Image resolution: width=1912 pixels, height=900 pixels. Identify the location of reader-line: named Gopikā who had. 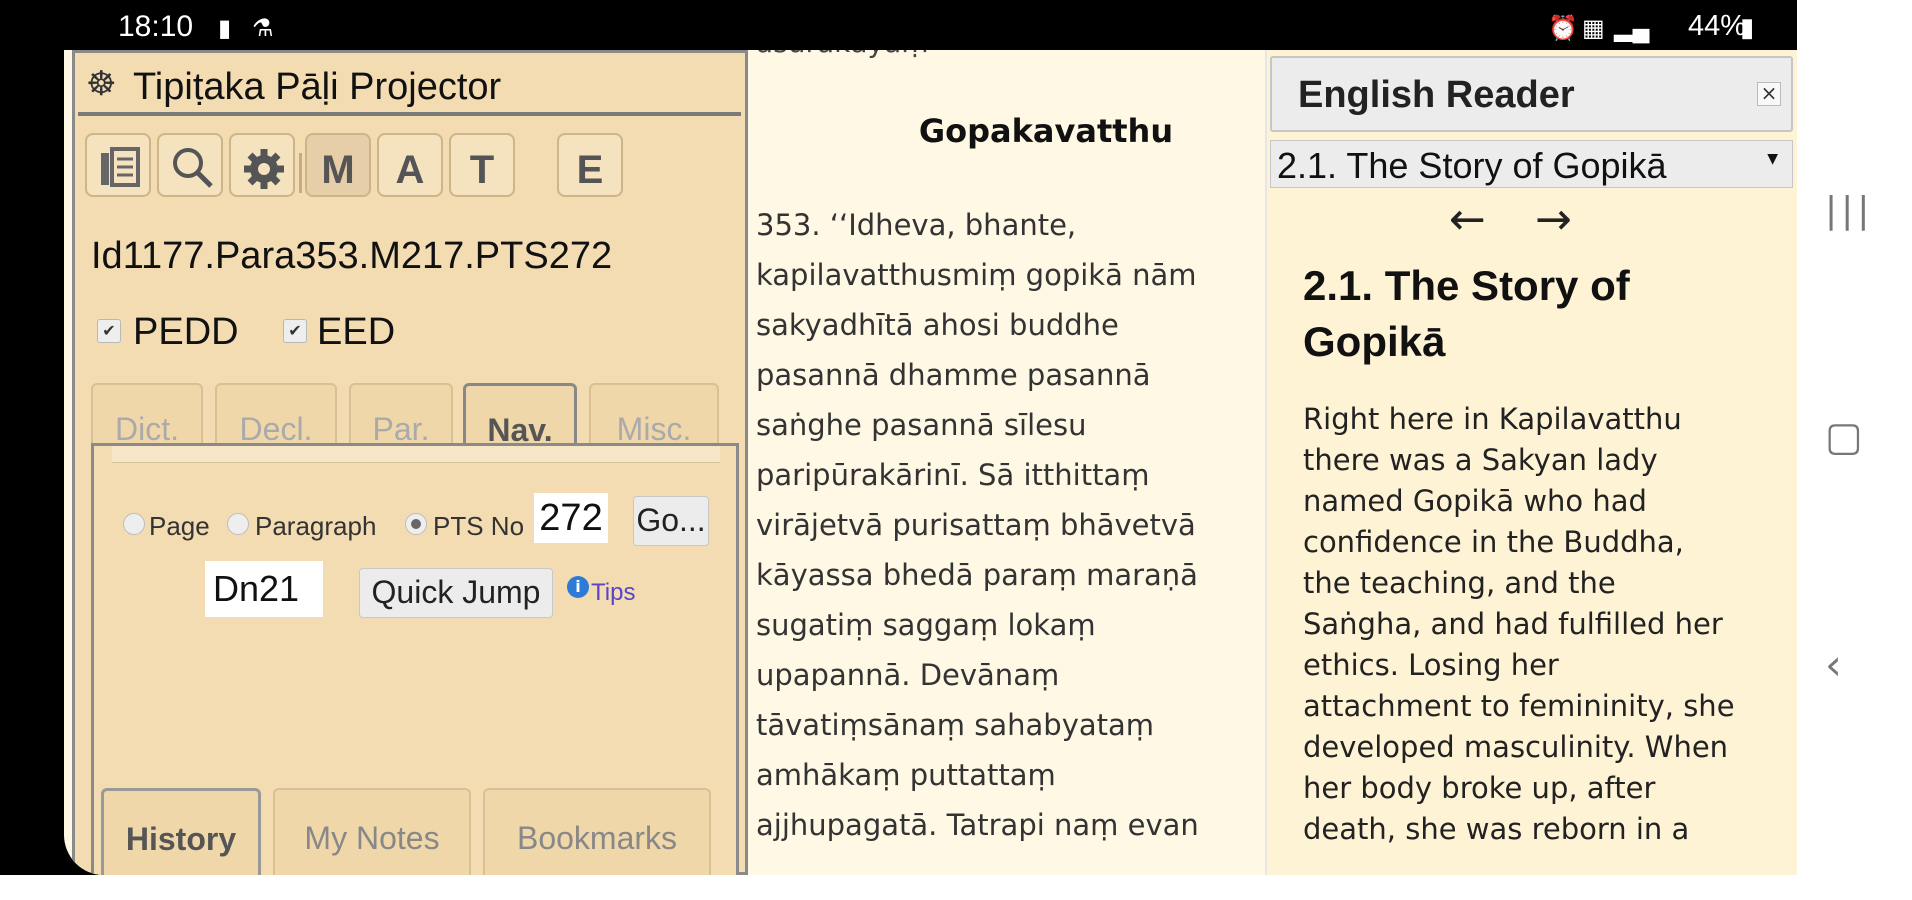
(1475, 501).